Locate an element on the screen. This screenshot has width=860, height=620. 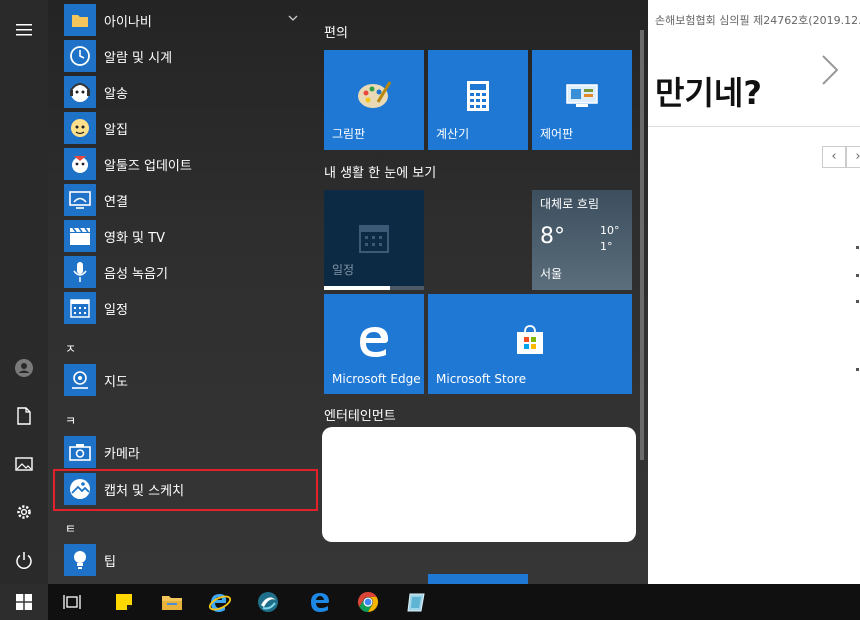
progress-track is located at coordinates (374, 288).